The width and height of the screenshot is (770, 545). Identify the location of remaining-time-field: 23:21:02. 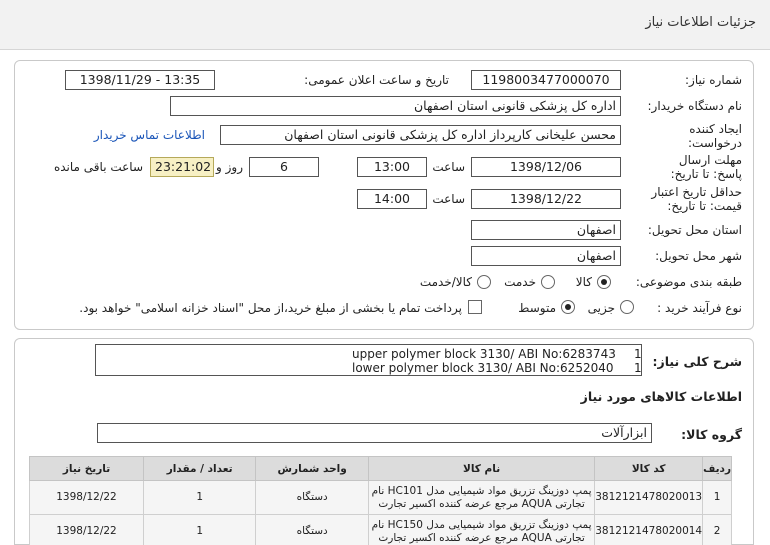
(182, 167).